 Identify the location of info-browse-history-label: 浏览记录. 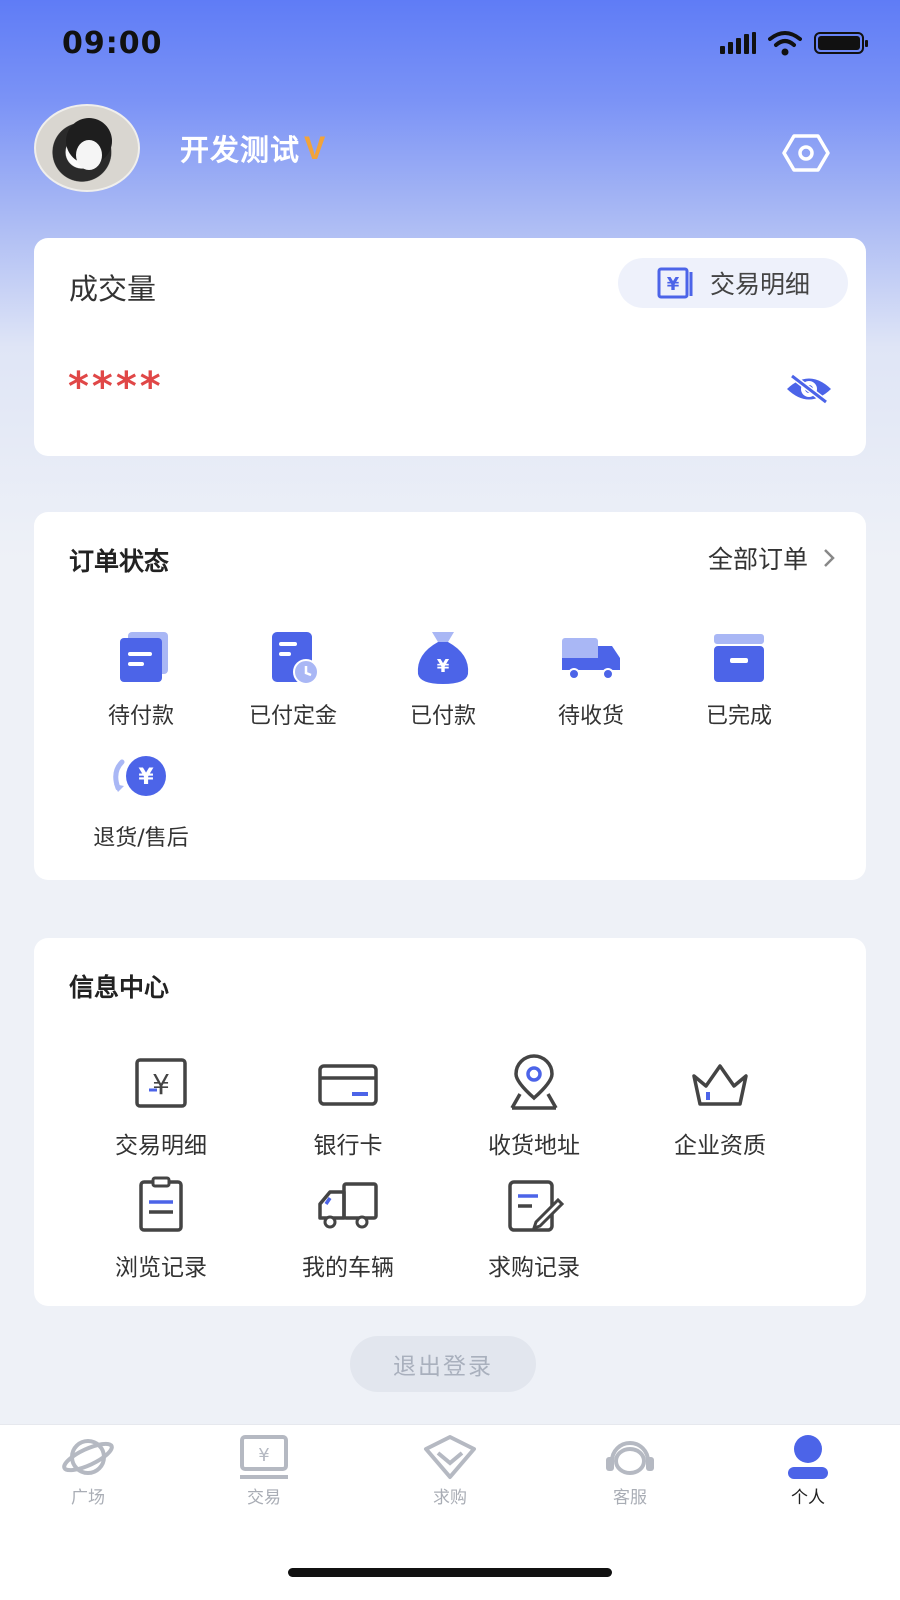
(161, 1268).